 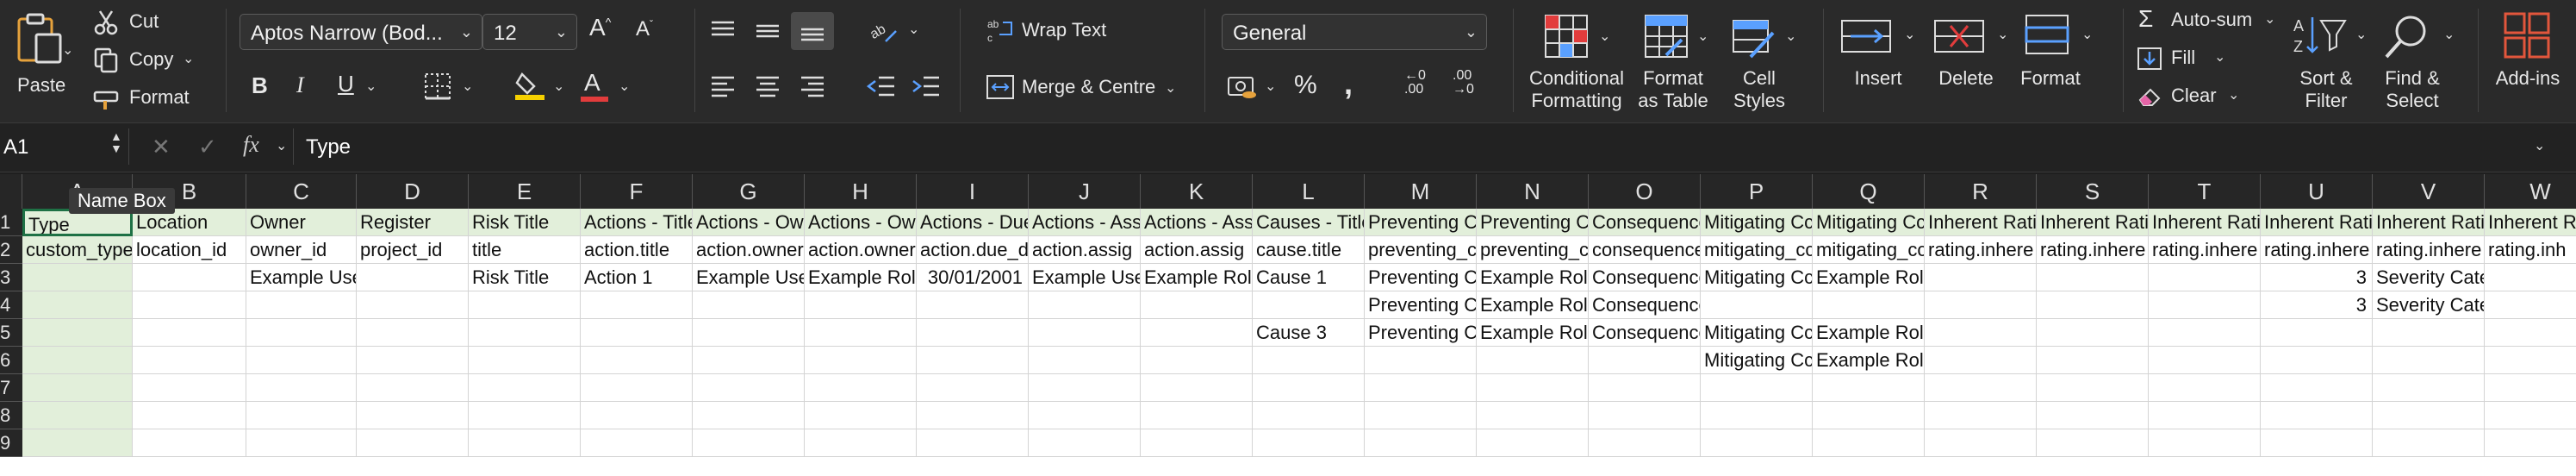 What do you see at coordinates (302, 250) in the screenshot?
I see `cell-c2: owner_id` at bounding box center [302, 250].